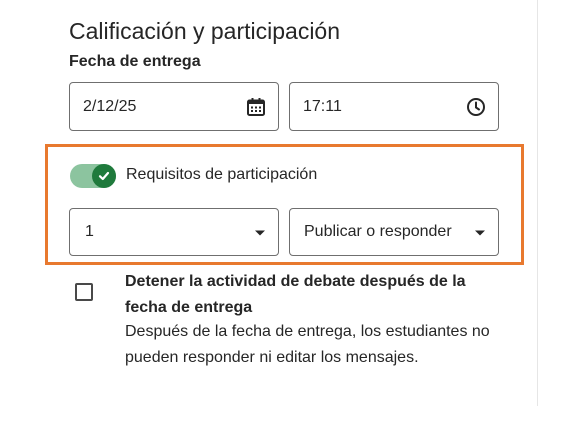 The image size is (567, 446). I want to click on checkmark-icon, so click(104, 176).